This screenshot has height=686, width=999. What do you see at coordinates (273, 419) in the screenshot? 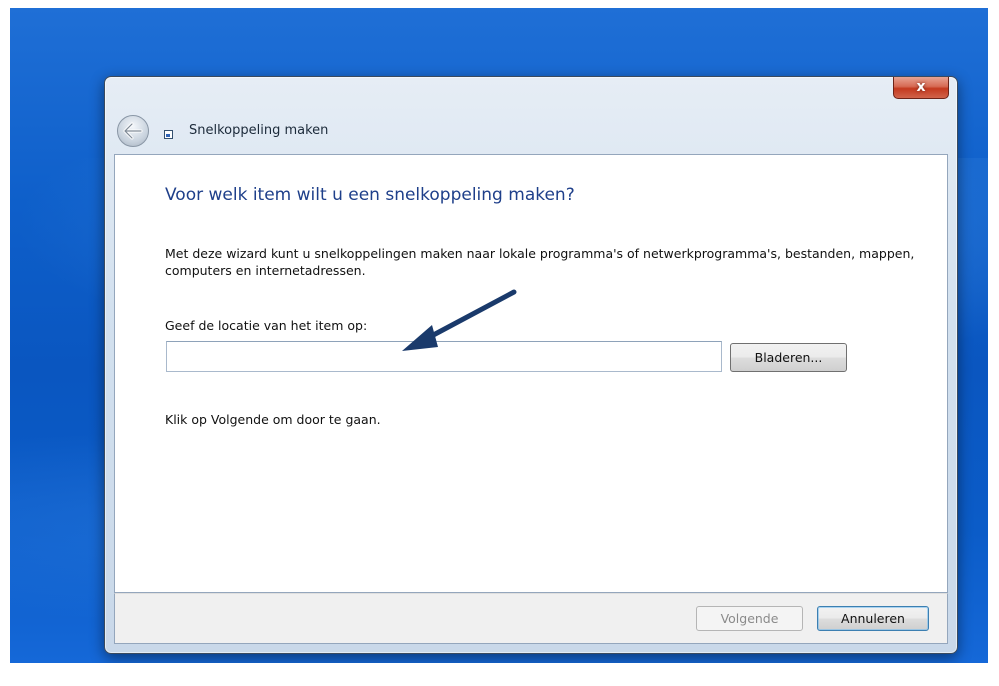
I see `continue-instruction: Klik op Volgende om door te gaan.` at bounding box center [273, 419].